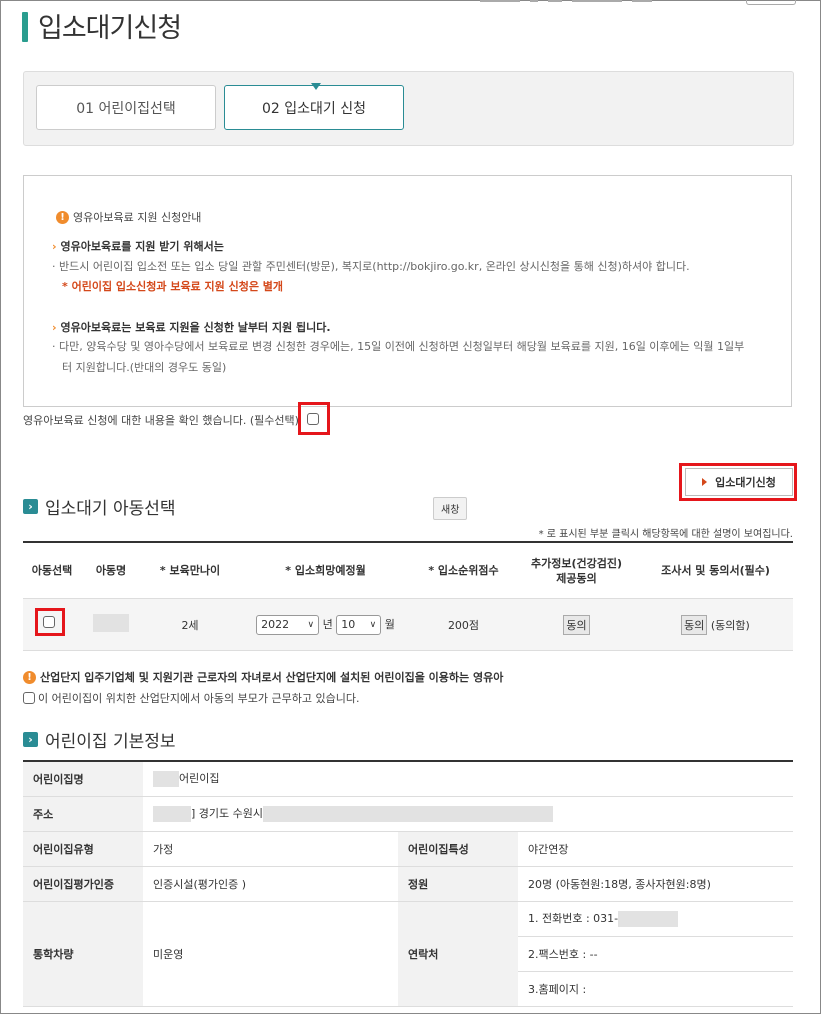 This screenshot has height=1014, width=821. I want to click on type-label: 어린이집유형, so click(83, 849).